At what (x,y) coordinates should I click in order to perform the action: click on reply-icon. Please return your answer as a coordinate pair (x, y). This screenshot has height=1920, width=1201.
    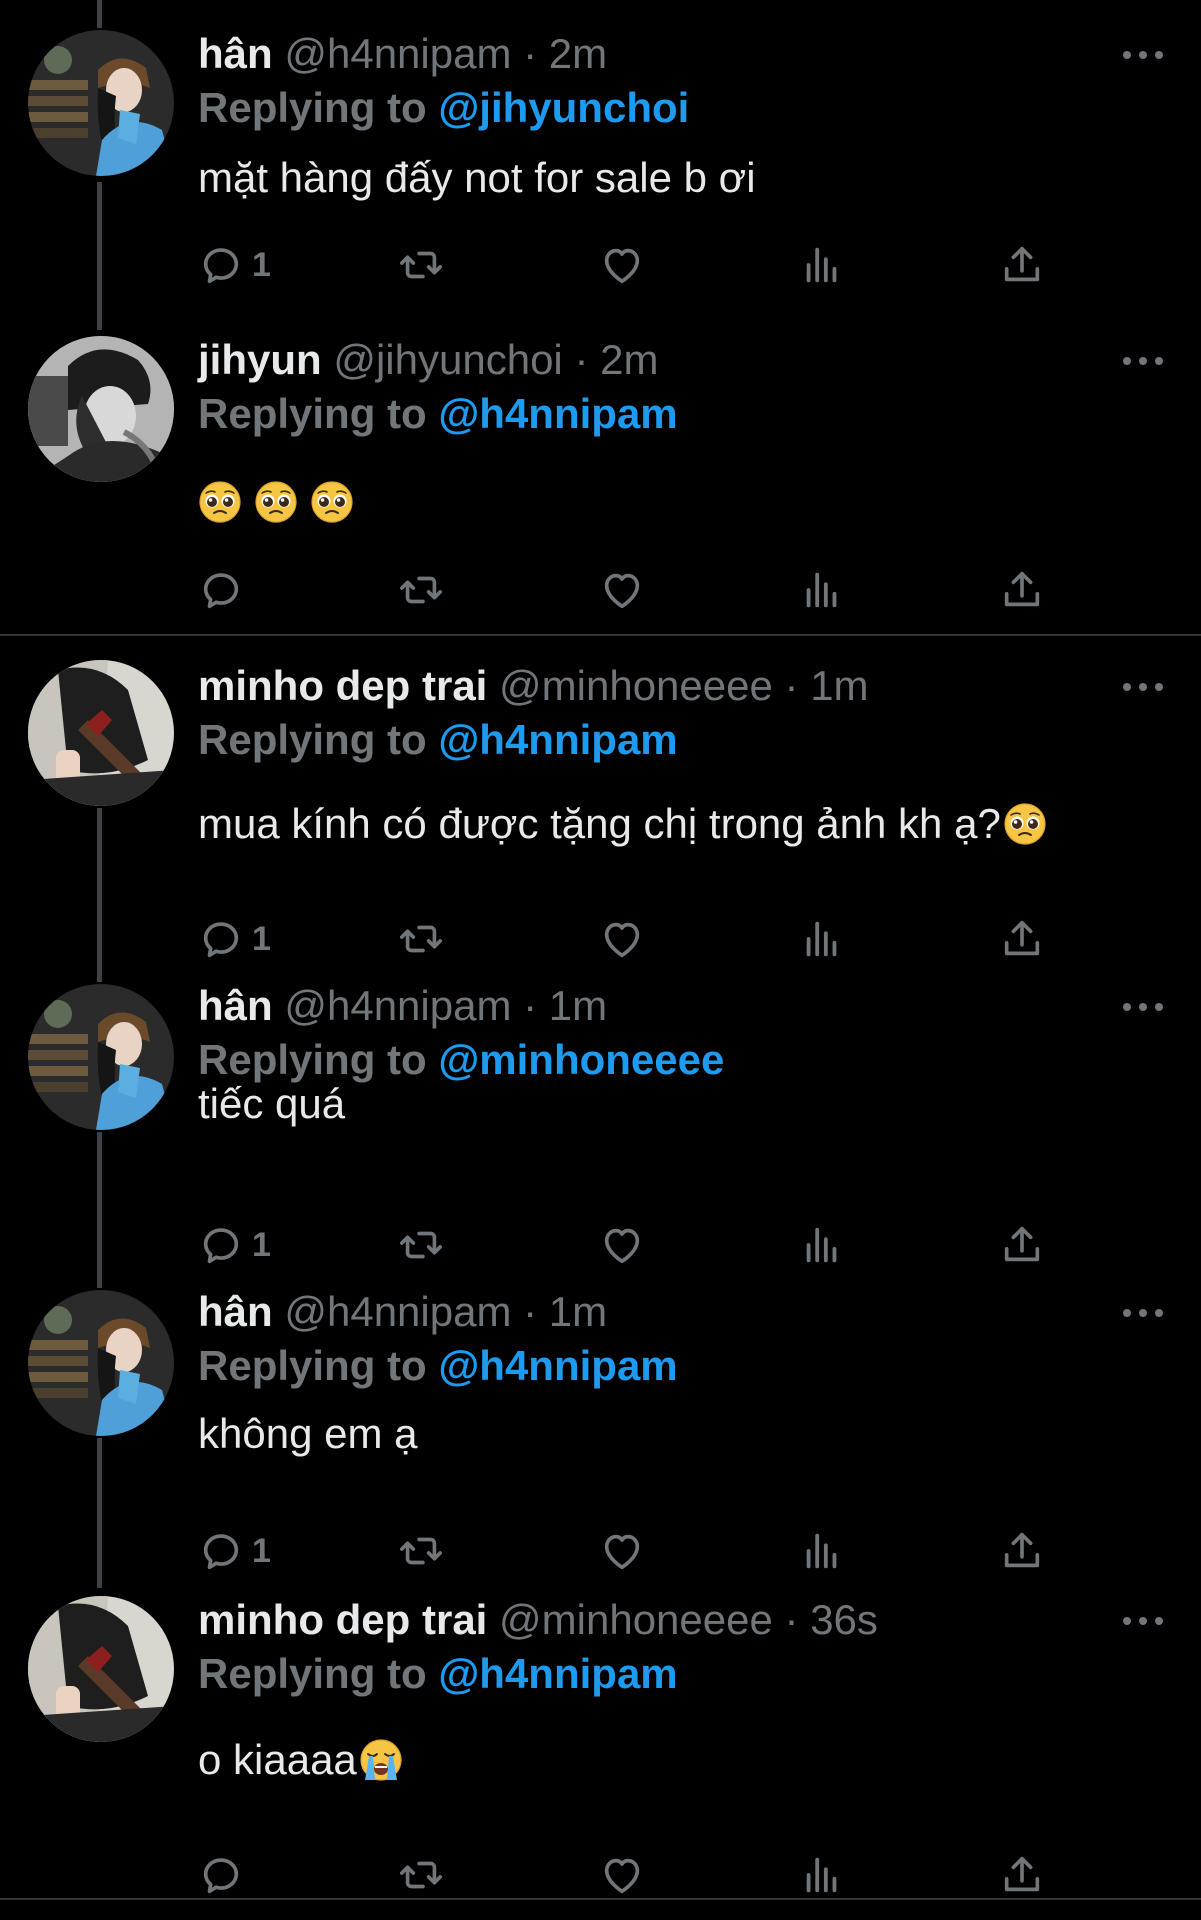
    Looking at the image, I should click on (221, 939).